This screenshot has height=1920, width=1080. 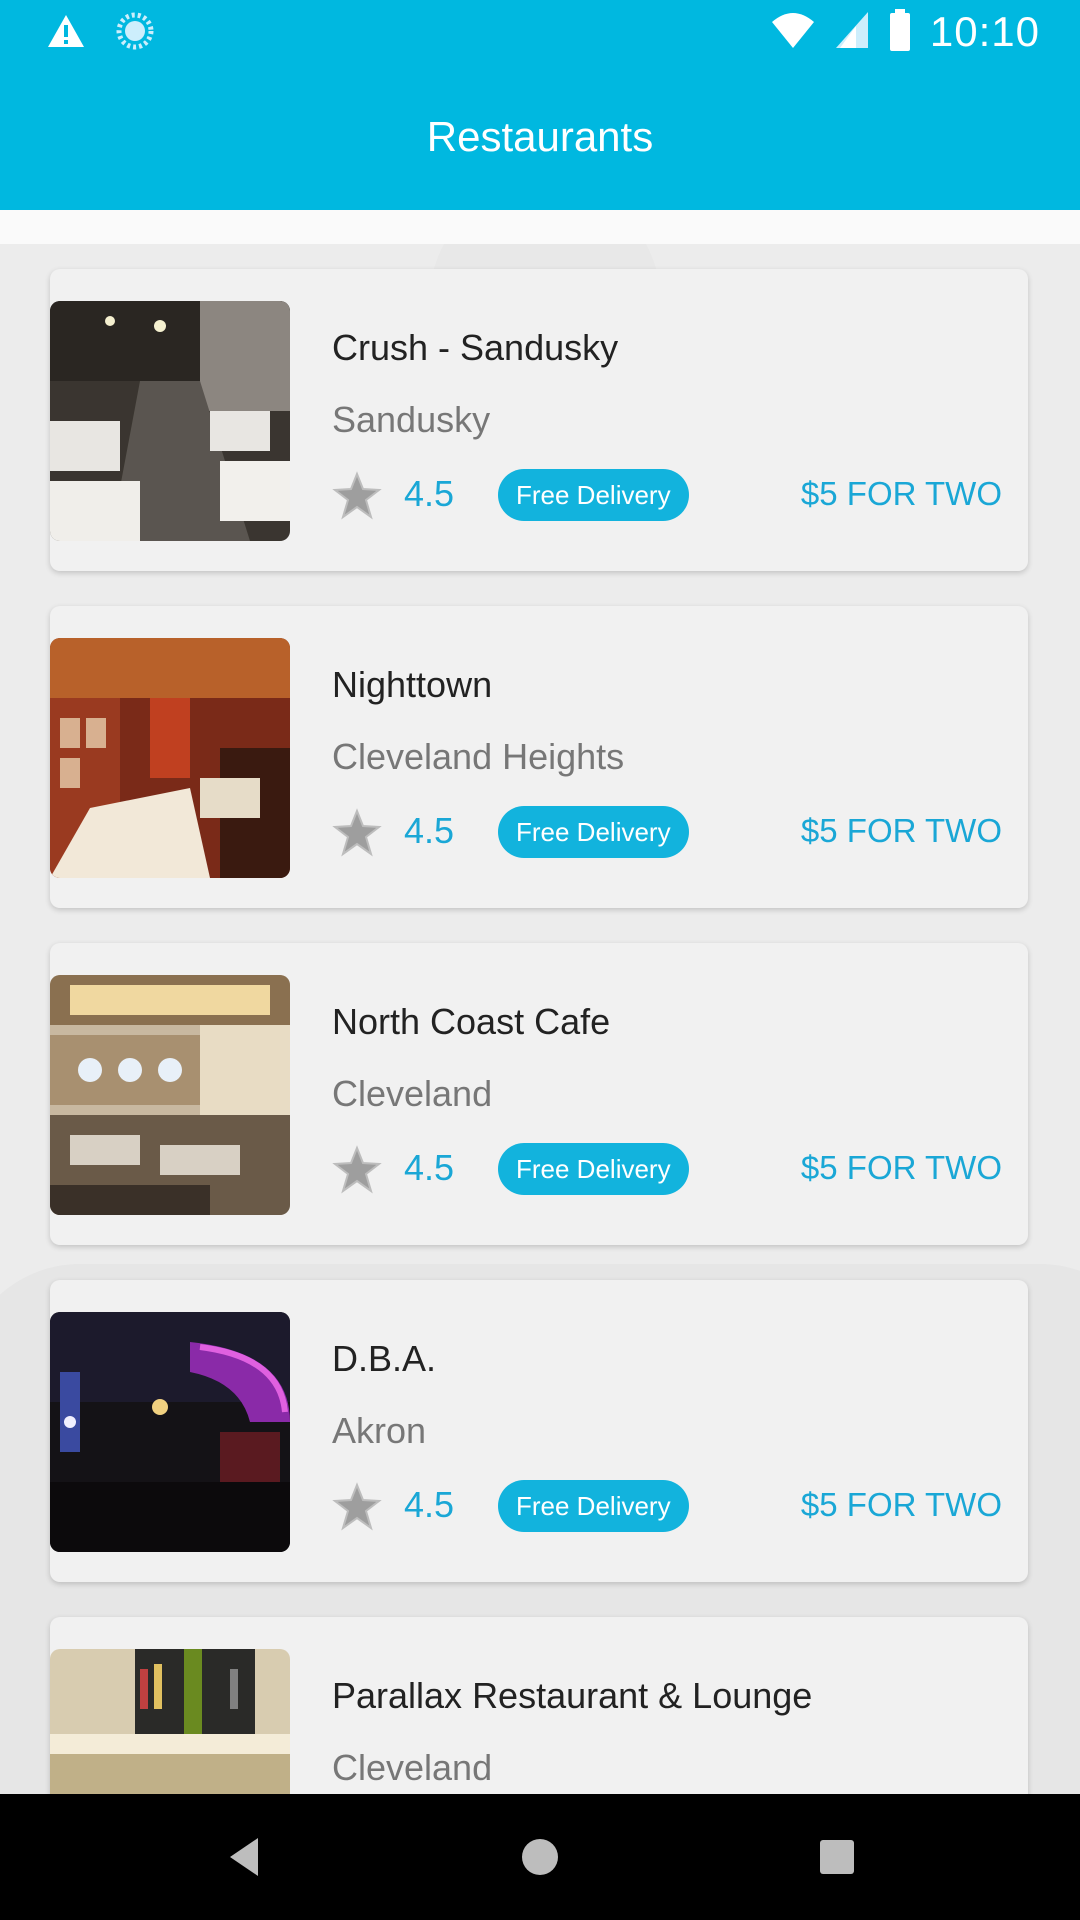 What do you see at coordinates (475, 347) in the screenshot?
I see `restaurant-name: Crush - Sandusky` at bounding box center [475, 347].